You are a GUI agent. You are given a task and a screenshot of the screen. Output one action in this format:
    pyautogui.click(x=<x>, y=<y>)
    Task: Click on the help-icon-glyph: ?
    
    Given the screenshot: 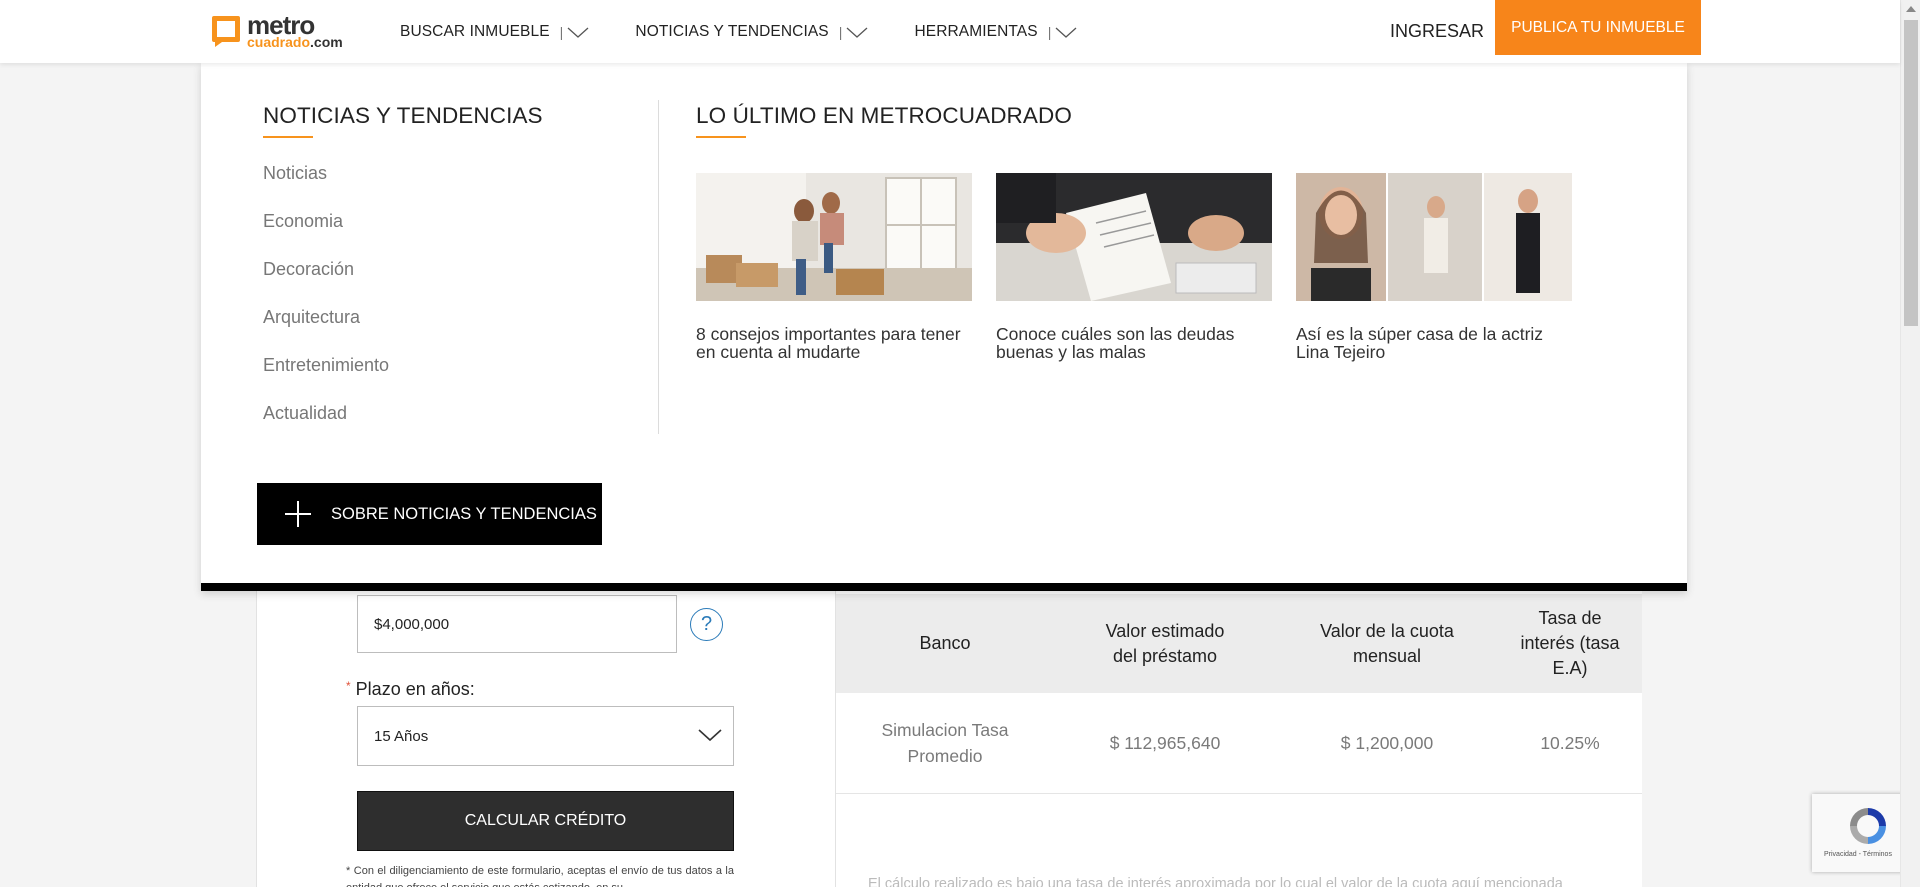 What is the action you would take?
    pyautogui.click(x=706, y=624)
    